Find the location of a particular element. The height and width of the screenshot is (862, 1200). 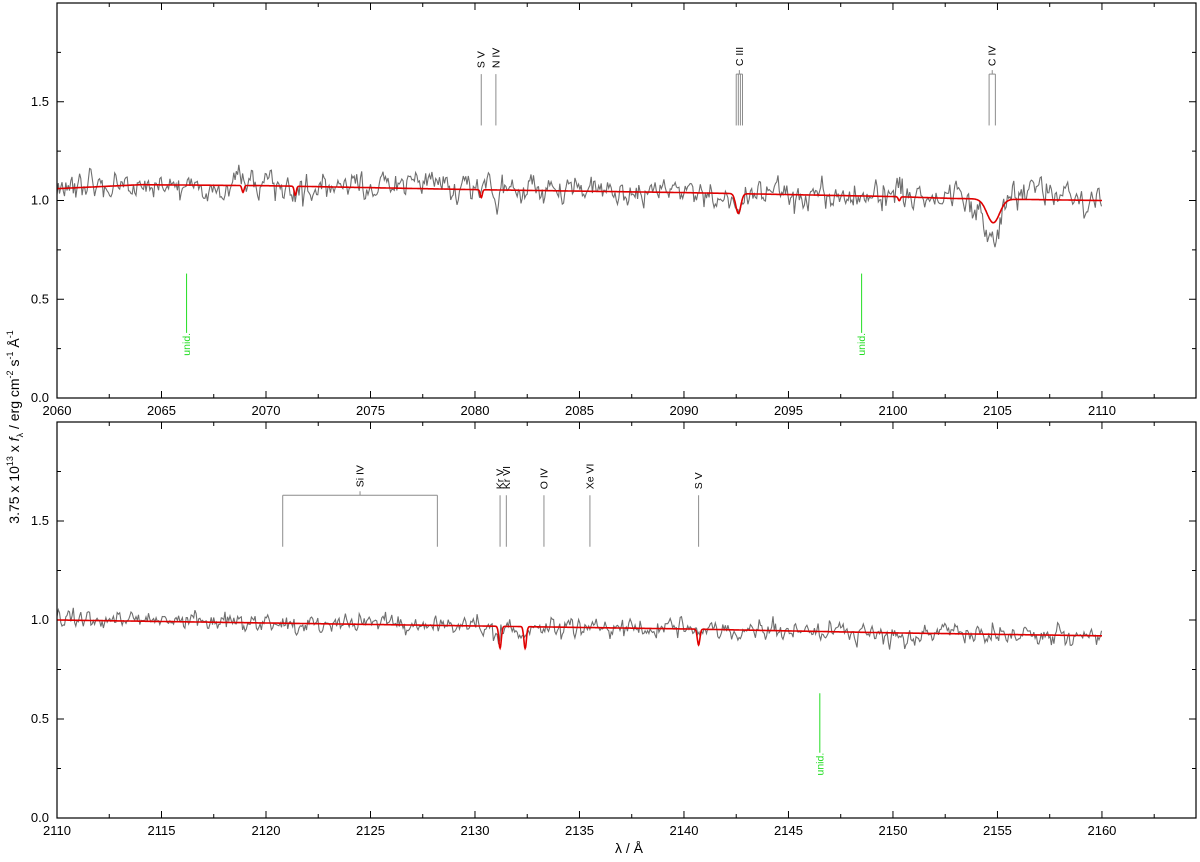

x-tick-label: 2100 is located at coordinates (893, 410).